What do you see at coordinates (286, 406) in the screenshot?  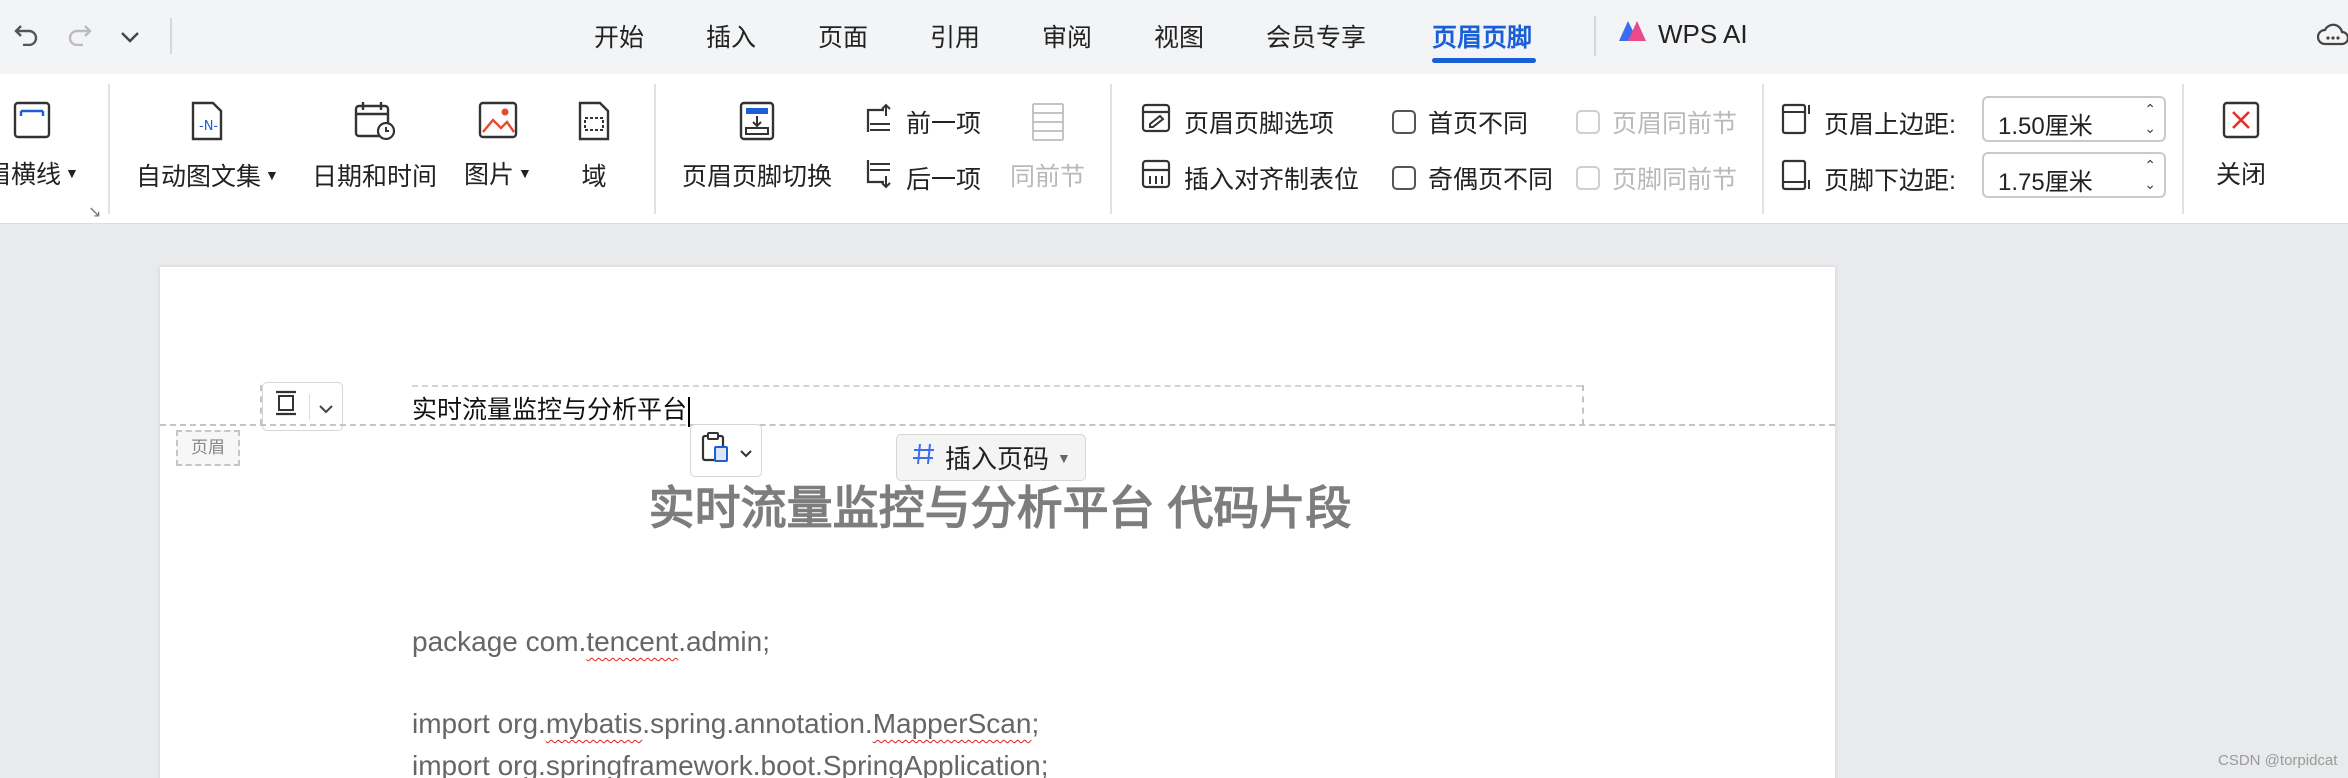 I see `header-layout-icon` at bounding box center [286, 406].